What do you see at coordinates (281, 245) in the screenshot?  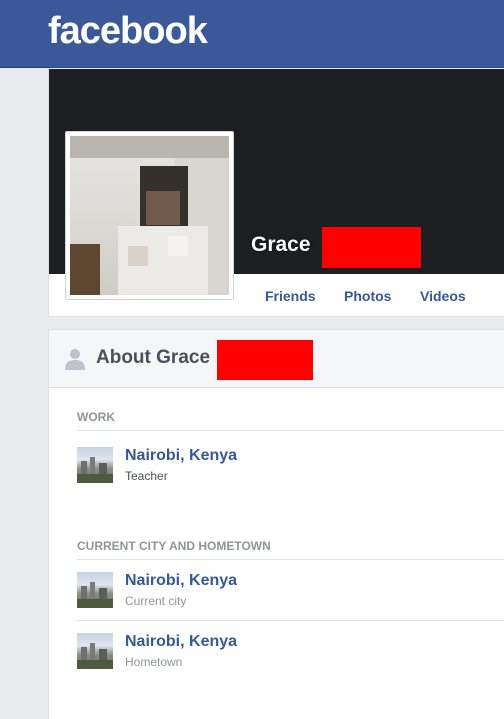 I see `profile-name: Grace` at bounding box center [281, 245].